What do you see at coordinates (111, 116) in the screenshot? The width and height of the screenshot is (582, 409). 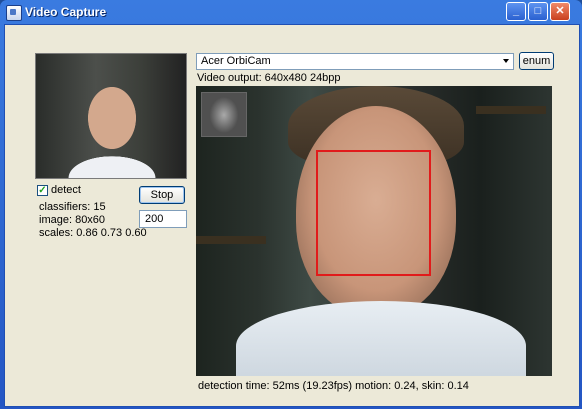 I see `detection-preview-image` at bounding box center [111, 116].